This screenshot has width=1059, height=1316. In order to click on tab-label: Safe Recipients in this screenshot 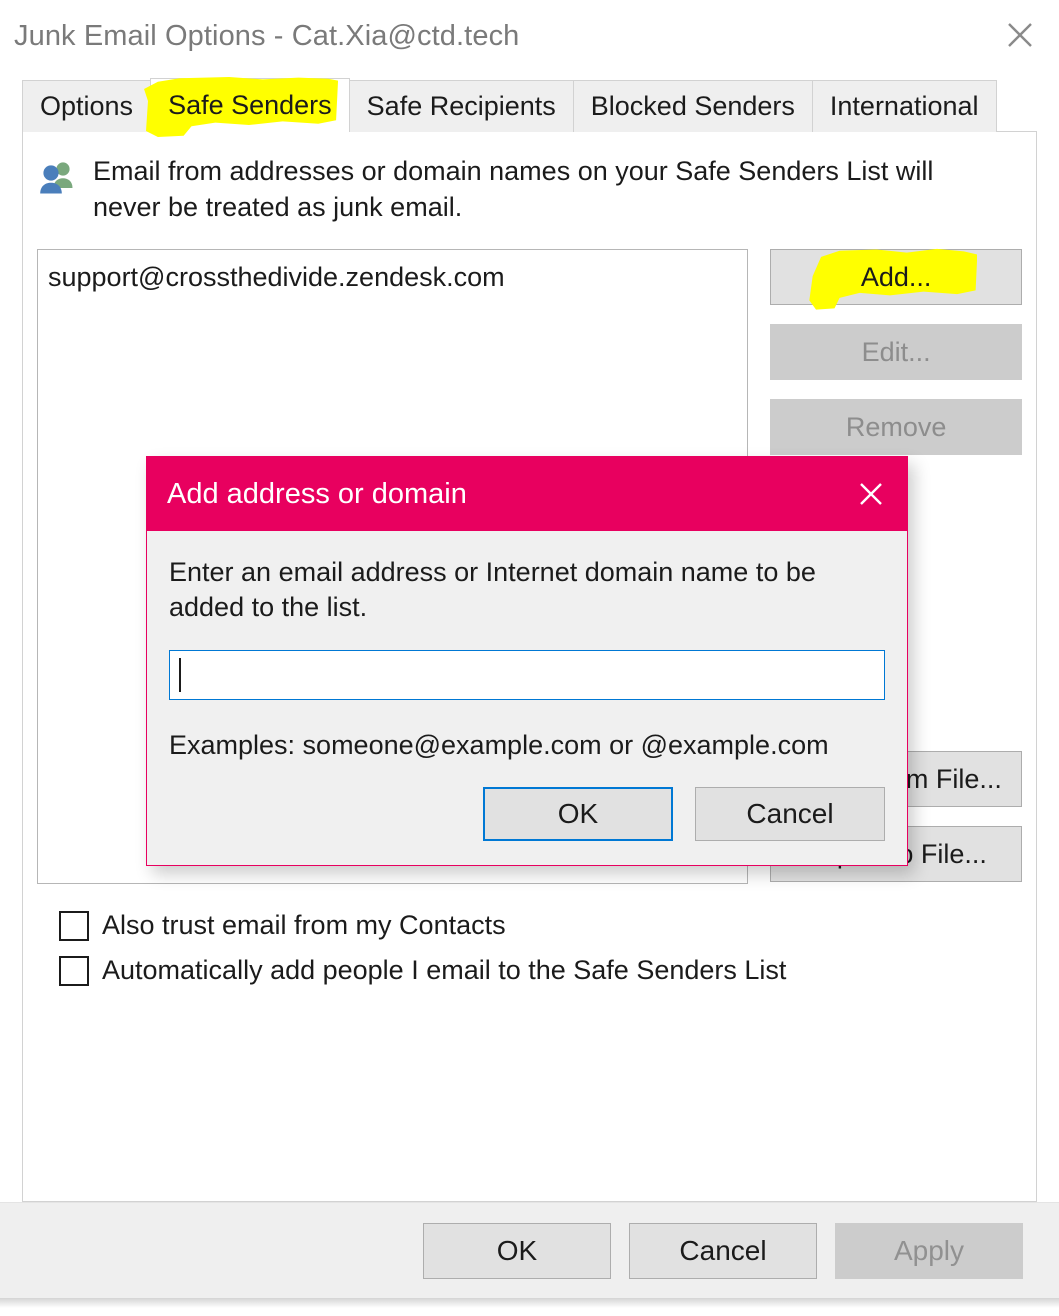, I will do `click(461, 106)`.